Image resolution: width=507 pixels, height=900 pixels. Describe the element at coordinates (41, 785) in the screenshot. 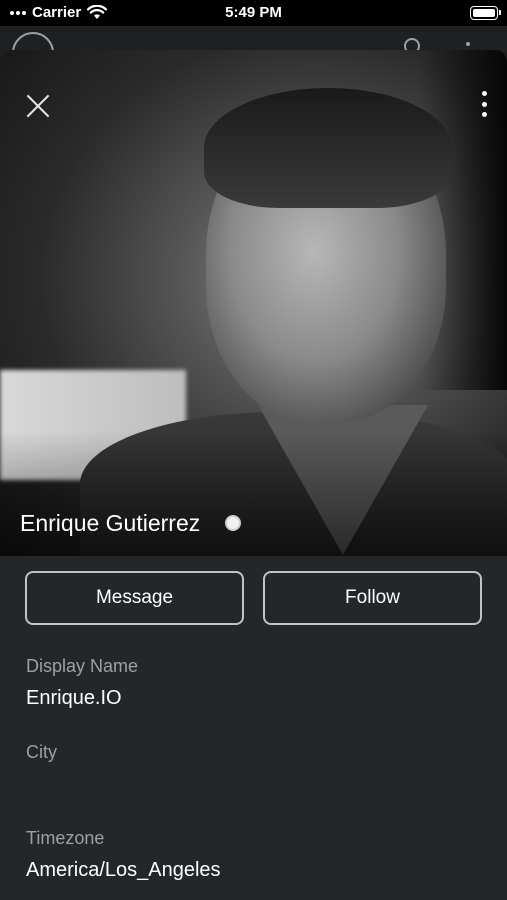

I see `city-value` at that location.